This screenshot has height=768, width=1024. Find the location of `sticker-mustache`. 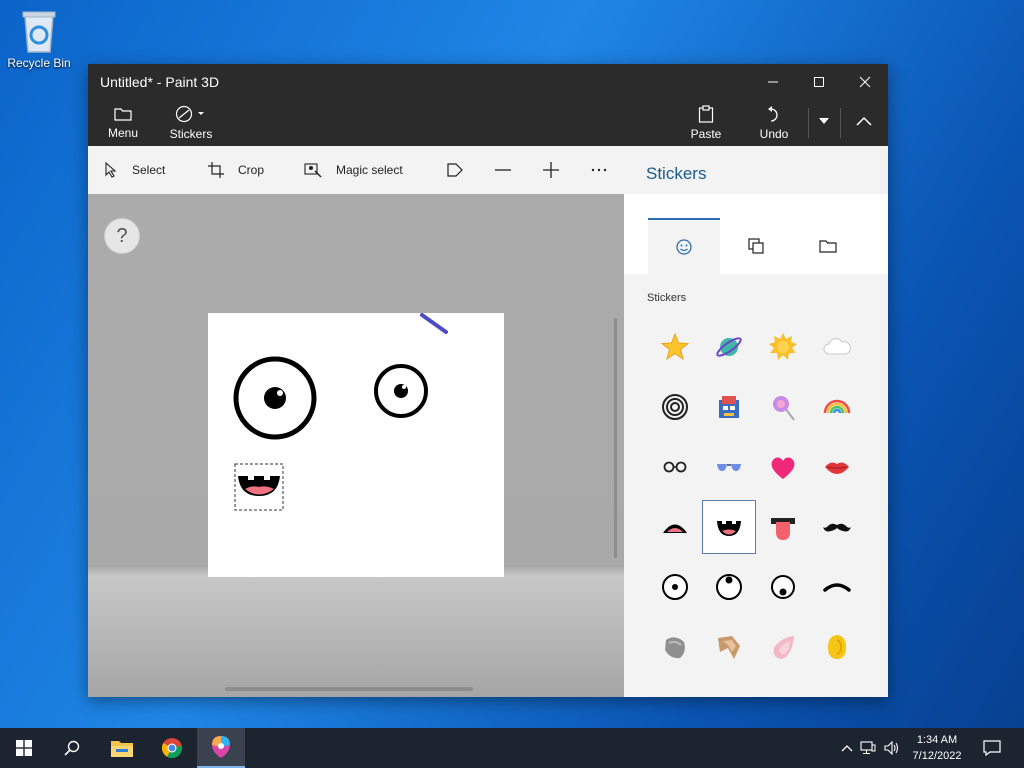

sticker-mustache is located at coordinates (837, 527).